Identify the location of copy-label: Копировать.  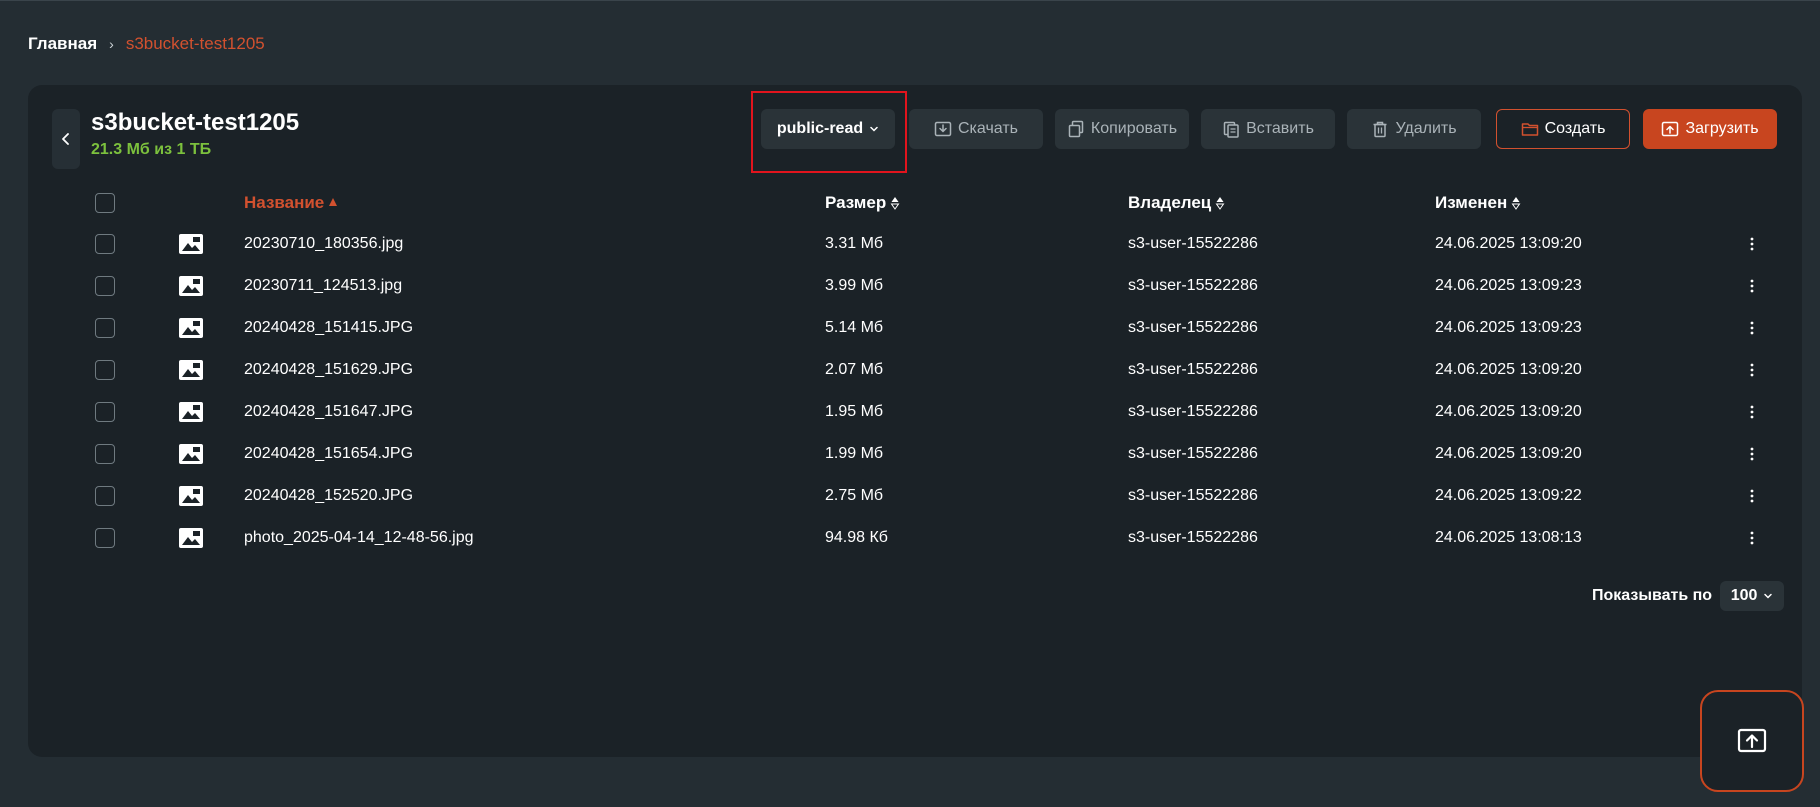
(1134, 128).